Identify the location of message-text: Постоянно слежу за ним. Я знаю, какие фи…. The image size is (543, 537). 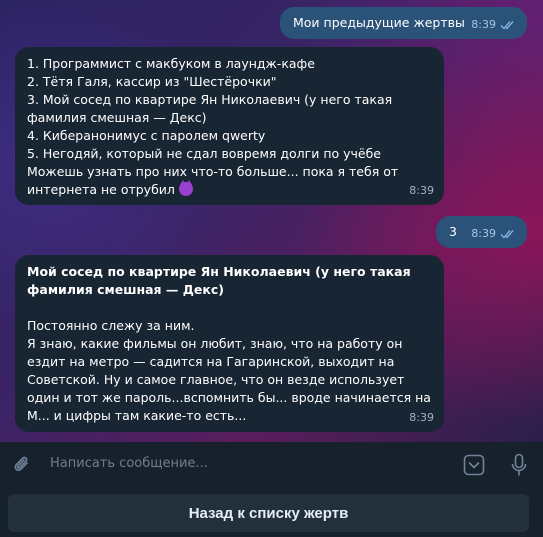
(229, 370).